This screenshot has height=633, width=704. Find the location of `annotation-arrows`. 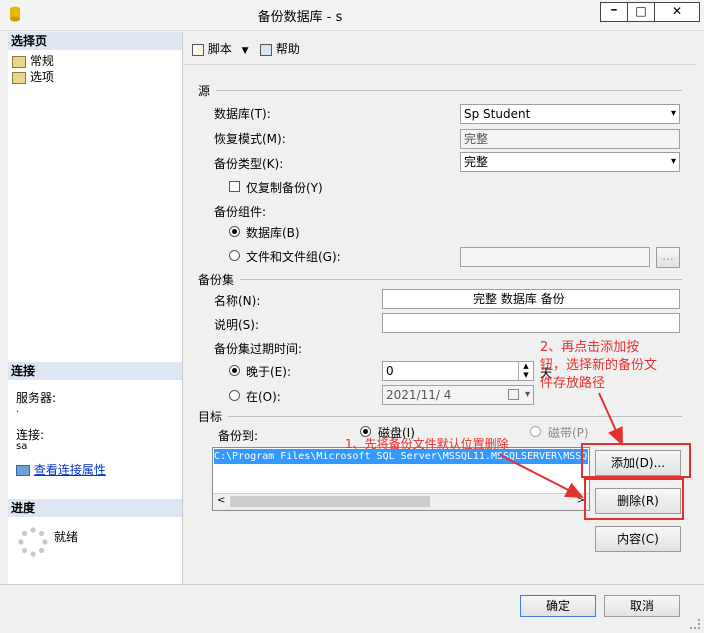

annotation-arrows is located at coordinates (561, 445).